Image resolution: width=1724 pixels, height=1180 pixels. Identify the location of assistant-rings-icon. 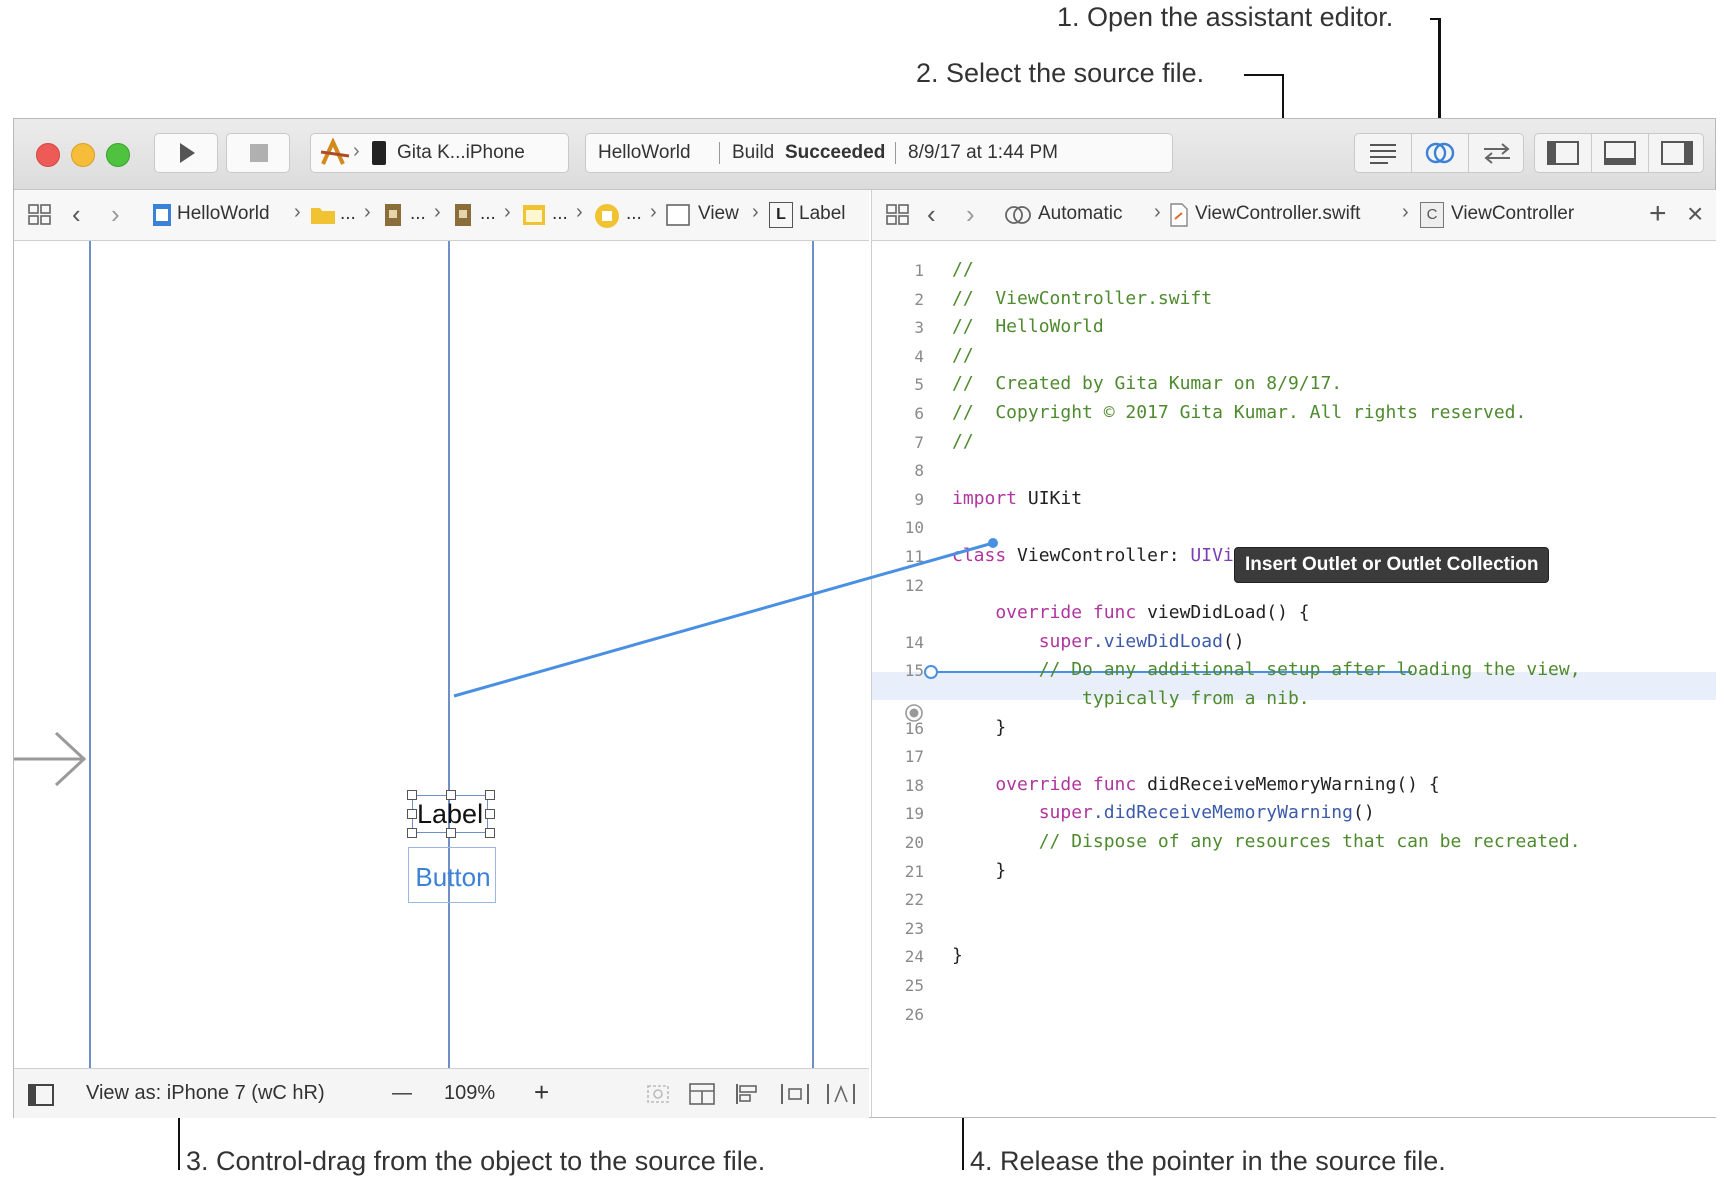
(1018, 215).